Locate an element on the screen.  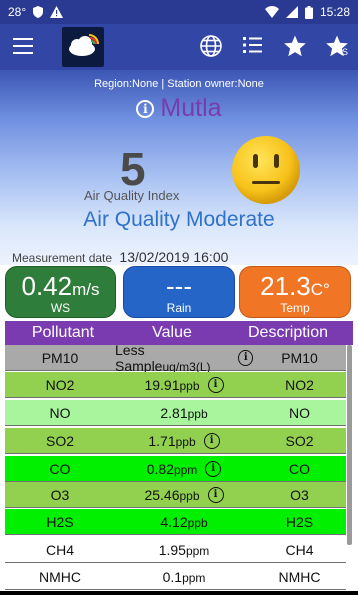
pollutant-value-cell: 4.12ppb is located at coordinates (184, 522).